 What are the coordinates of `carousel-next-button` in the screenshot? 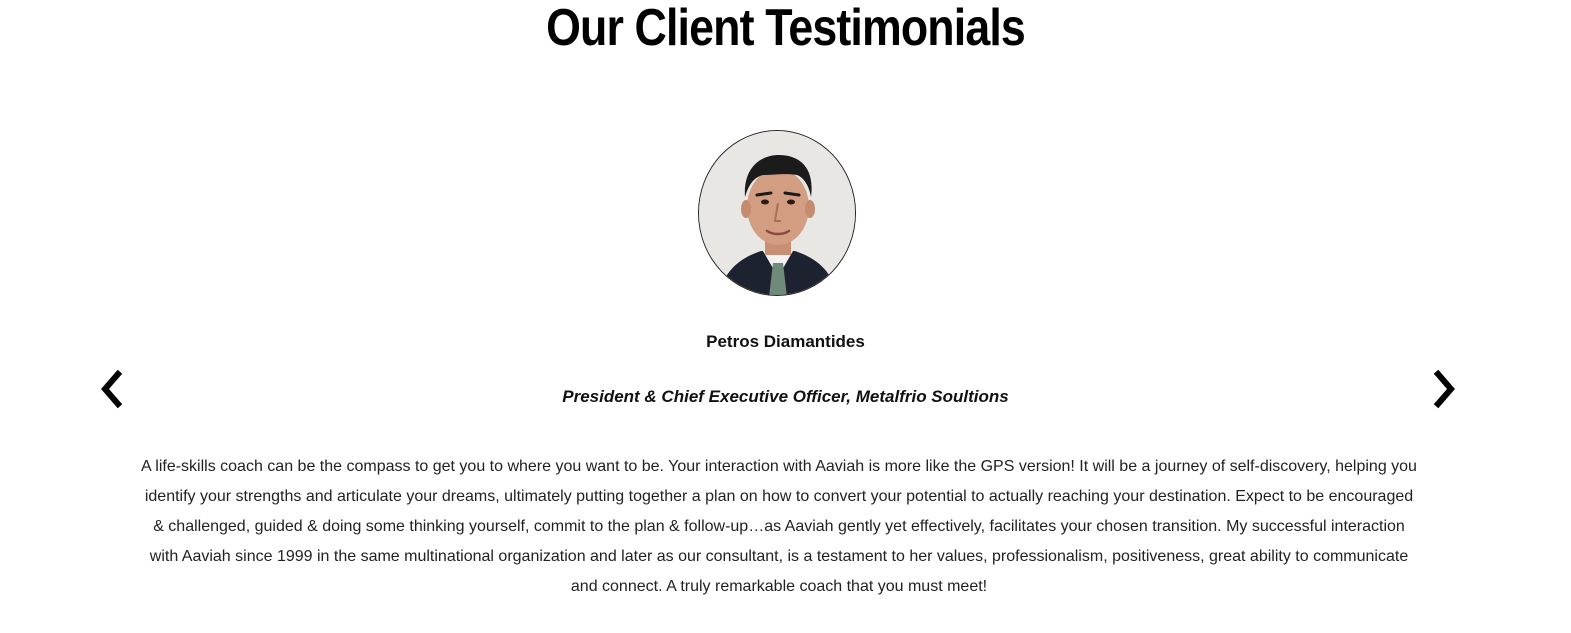 It's located at (1445, 389).